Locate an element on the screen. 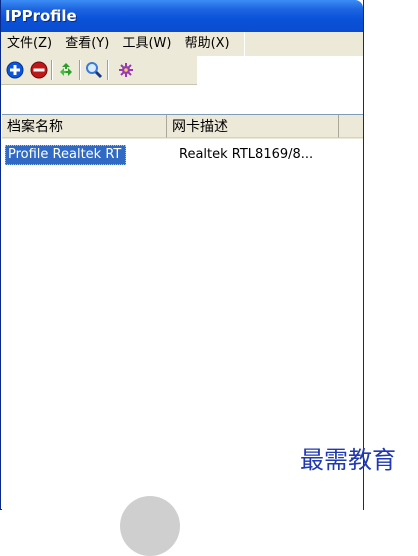  column-label: 档案名称 is located at coordinates (35, 127).